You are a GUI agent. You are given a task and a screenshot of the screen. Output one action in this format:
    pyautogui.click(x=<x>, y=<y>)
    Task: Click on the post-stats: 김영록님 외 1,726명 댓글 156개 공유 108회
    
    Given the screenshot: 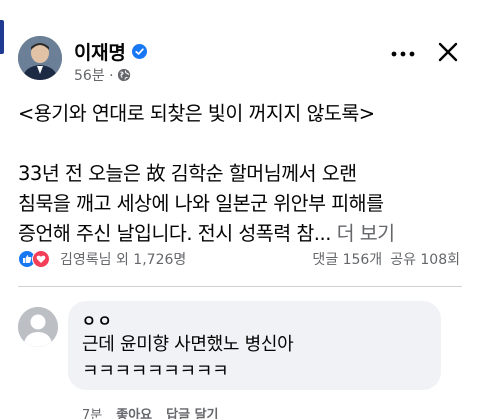 What is the action you would take?
    pyautogui.click(x=239, y=260)
    